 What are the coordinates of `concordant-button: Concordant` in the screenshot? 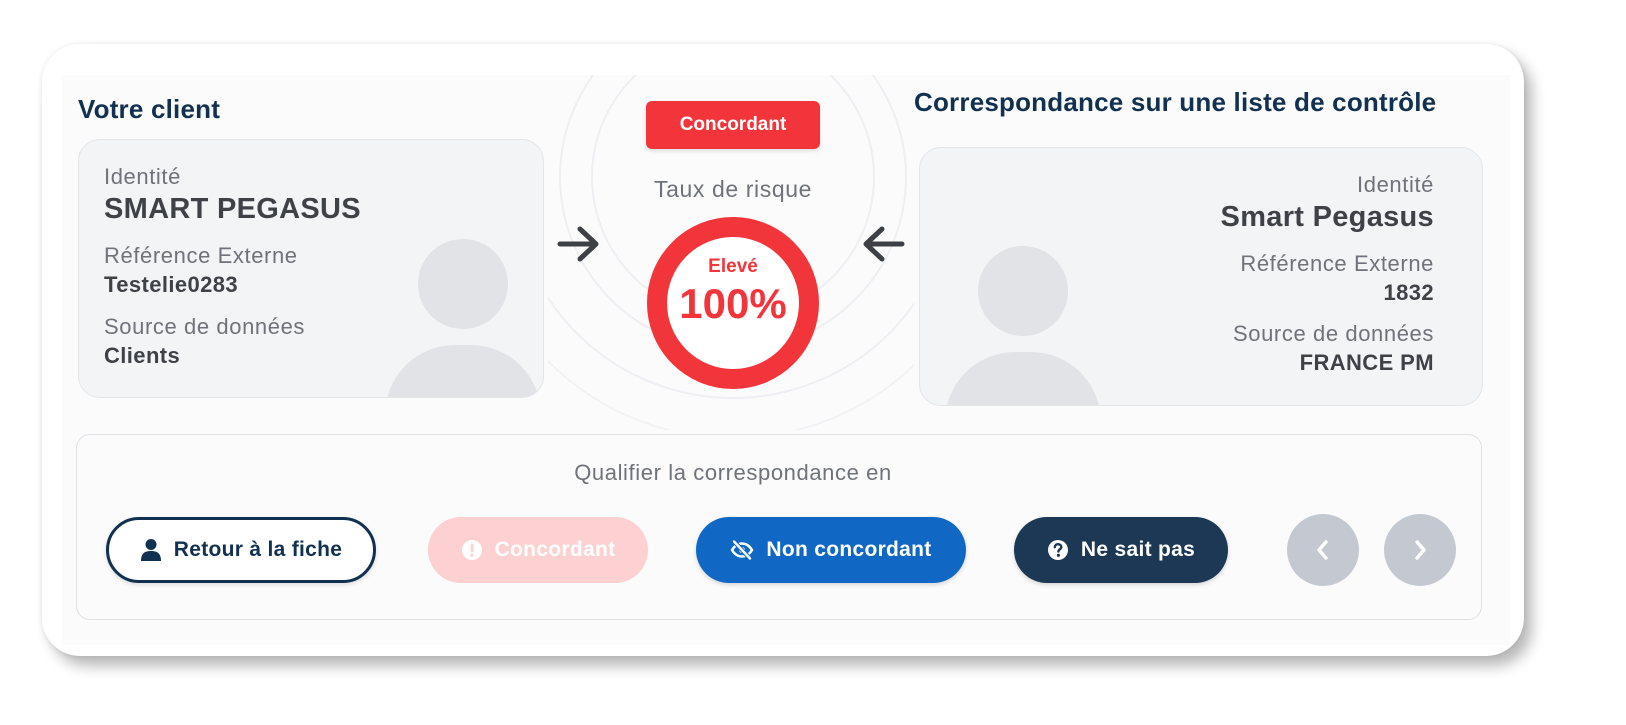 It's located at (538, 550).